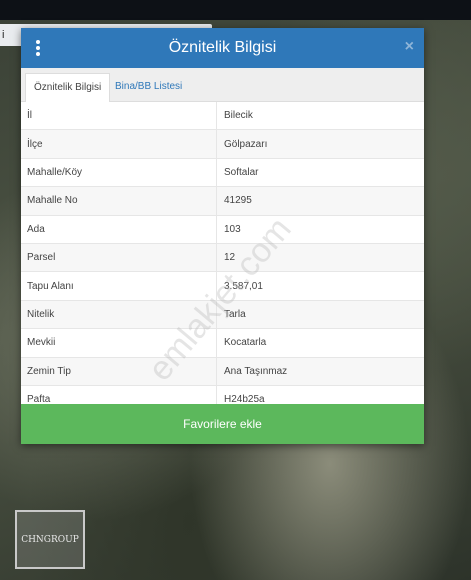 This screenshot has width=471, height=580. I want to click on table-row: İlçe Gölpazarı, so click(222, 144).